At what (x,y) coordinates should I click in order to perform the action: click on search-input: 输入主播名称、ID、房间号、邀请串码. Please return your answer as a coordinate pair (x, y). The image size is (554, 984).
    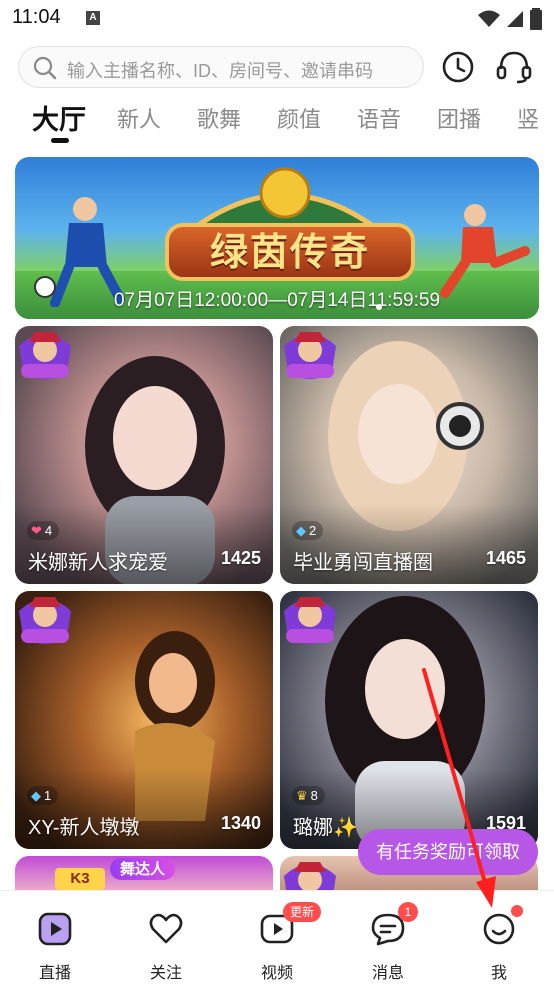
    Looking at the image, I should click on (221, 67).